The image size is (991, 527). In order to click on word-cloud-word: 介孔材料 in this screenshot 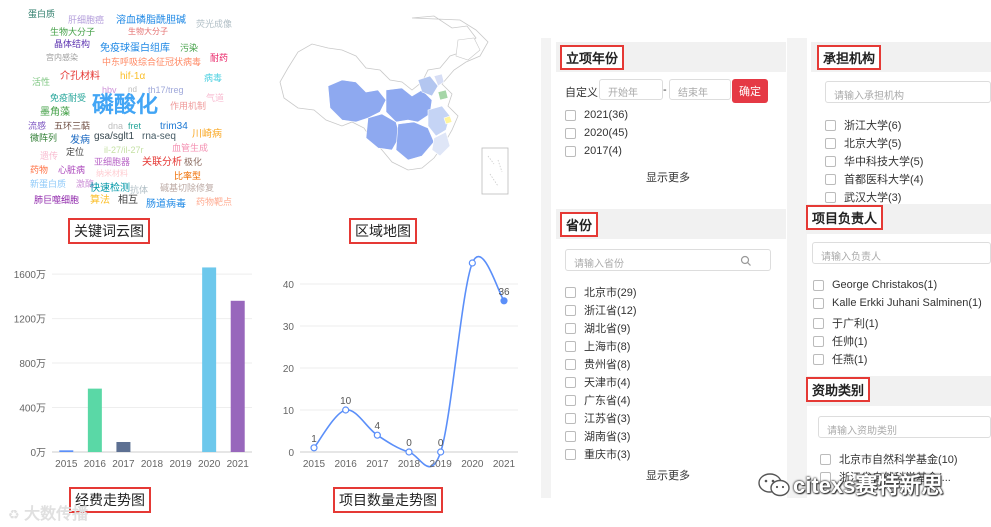, I will do `click(80, 77)`.